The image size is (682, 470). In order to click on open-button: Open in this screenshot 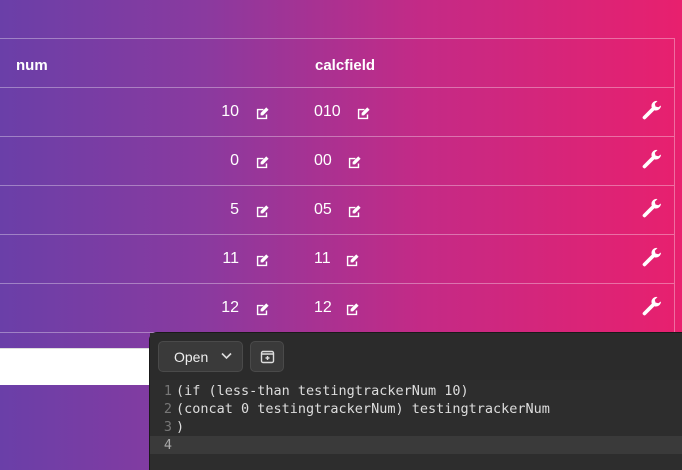, I will do `click(200, 356)`.